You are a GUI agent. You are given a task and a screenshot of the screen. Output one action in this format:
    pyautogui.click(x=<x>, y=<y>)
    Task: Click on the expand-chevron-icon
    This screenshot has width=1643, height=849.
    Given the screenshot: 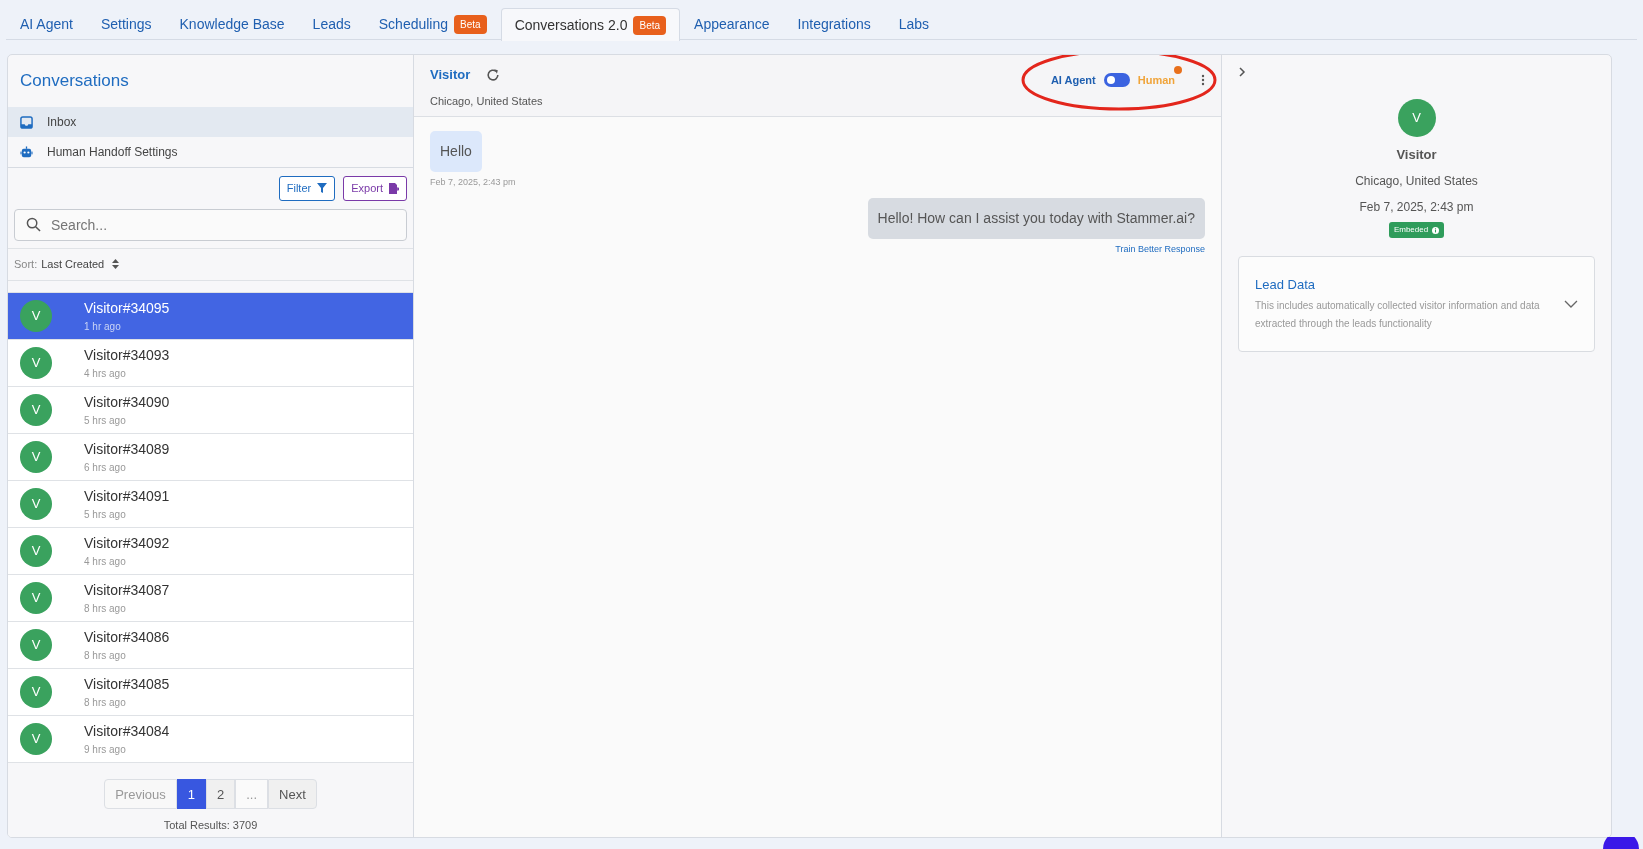 What is the action you would take?
    pyautogui.click(x=1242, y=71)
    